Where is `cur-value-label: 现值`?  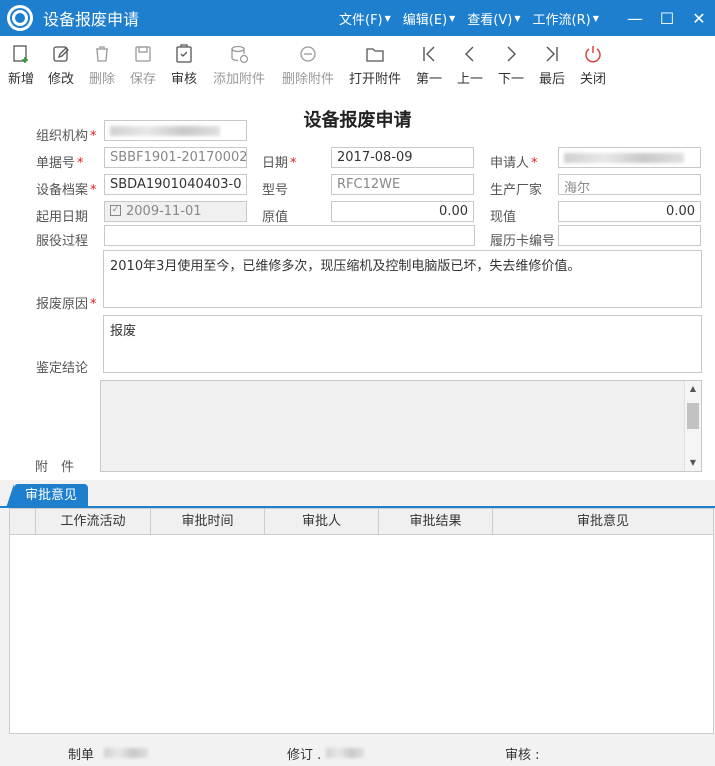
cur-value-label: 现值 is located at coordinates (503, 217).